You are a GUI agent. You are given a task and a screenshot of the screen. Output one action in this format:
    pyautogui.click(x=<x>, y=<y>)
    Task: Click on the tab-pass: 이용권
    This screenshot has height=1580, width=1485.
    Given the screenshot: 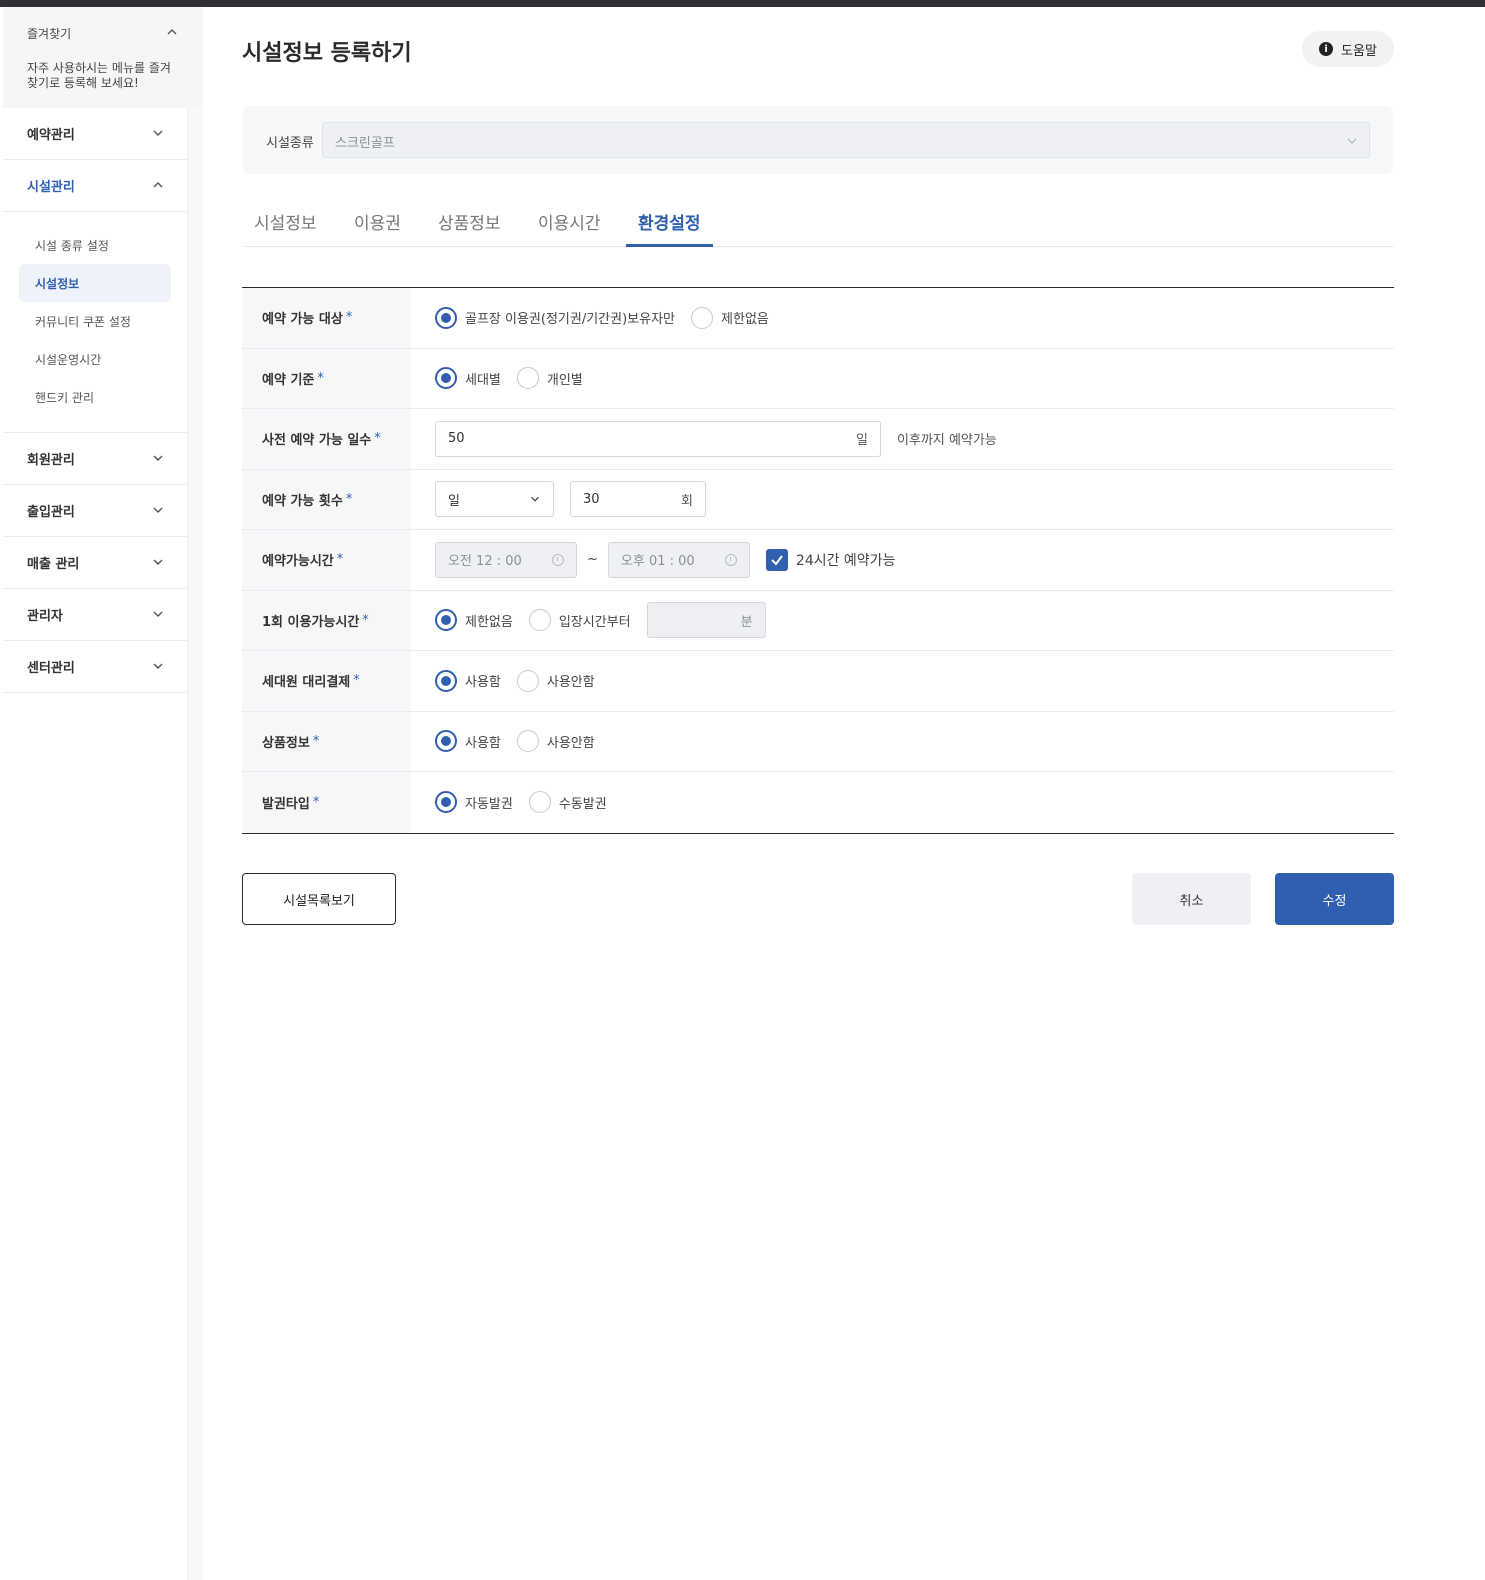 What is the action you would take?
    pyautogui.click(x=377, y=225)
    